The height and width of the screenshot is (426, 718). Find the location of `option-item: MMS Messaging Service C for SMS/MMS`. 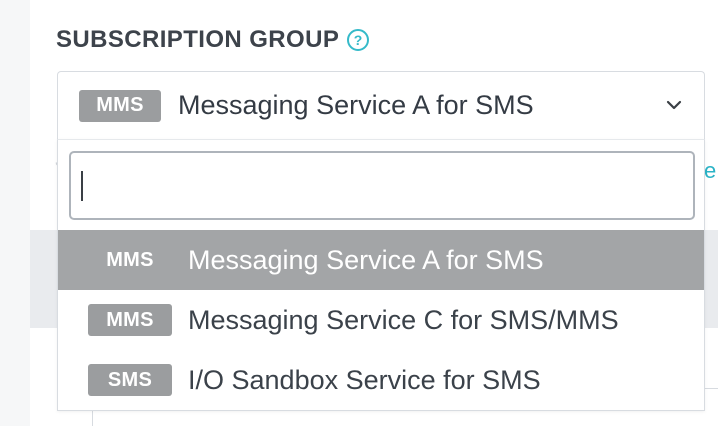

option-item: MMS Messaging Service C for SMS/MMS is located at coordinates (381, 320).